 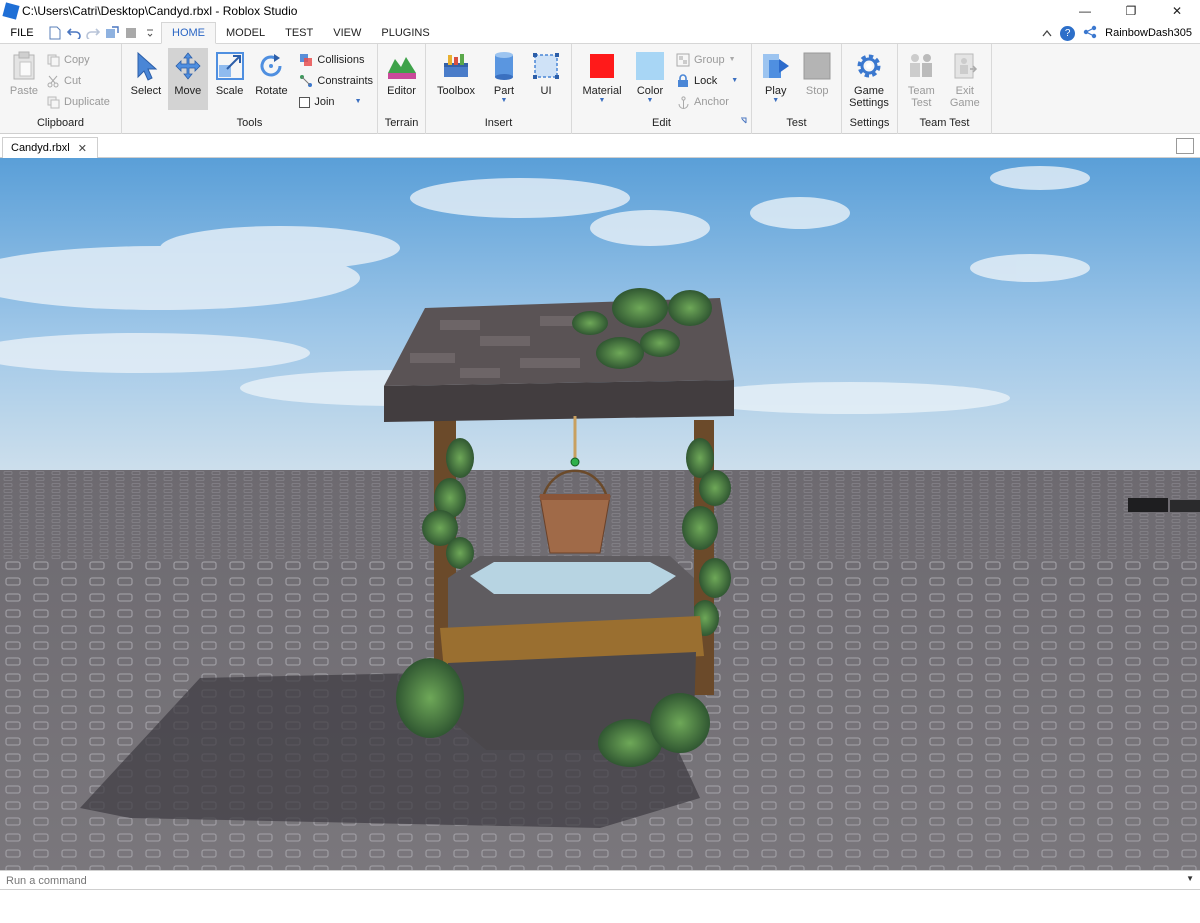 What do you see at coordinates (271, 91) in the screenshot?
I see `rotate-label: Rotate` at bounding box center [271, 91].